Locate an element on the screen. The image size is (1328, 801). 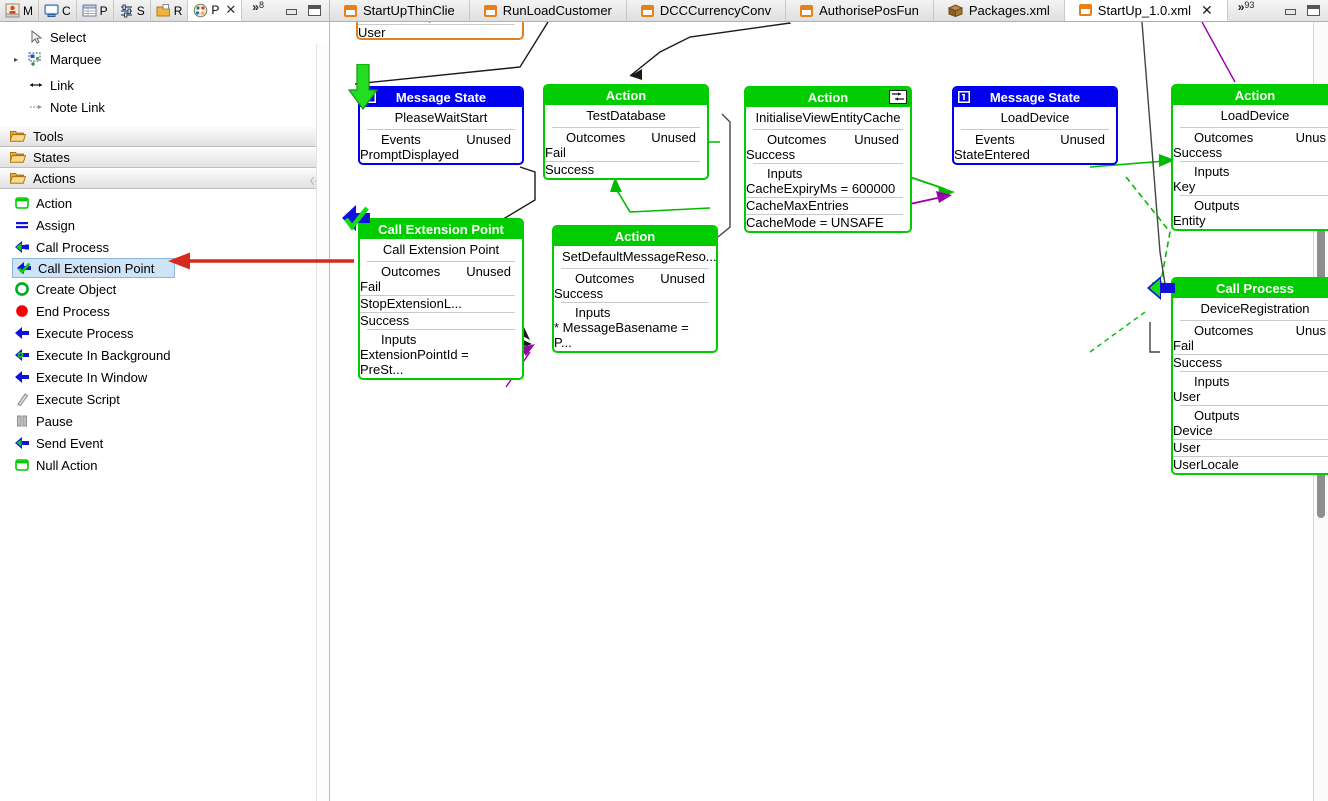
palette-action-label: Pause is located at coordinates (54, 421).